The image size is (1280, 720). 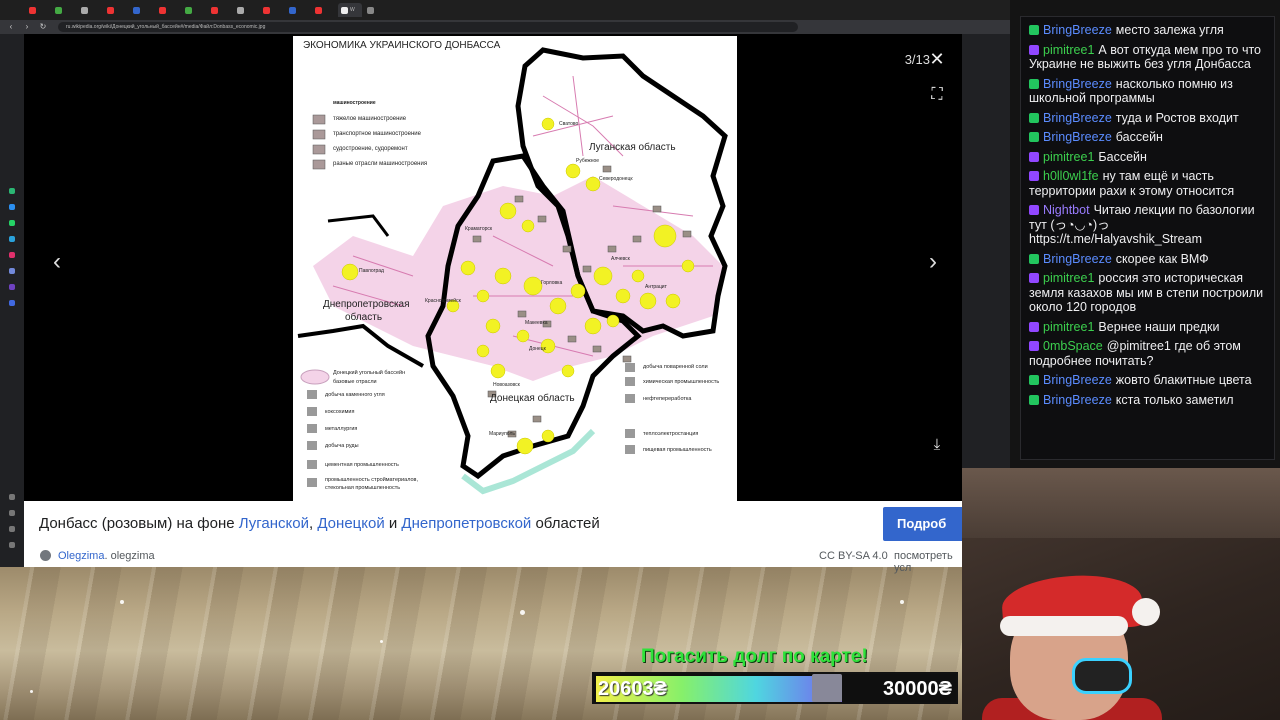 I want to click on browser-tab-active: W, so click(x=350, y=10).